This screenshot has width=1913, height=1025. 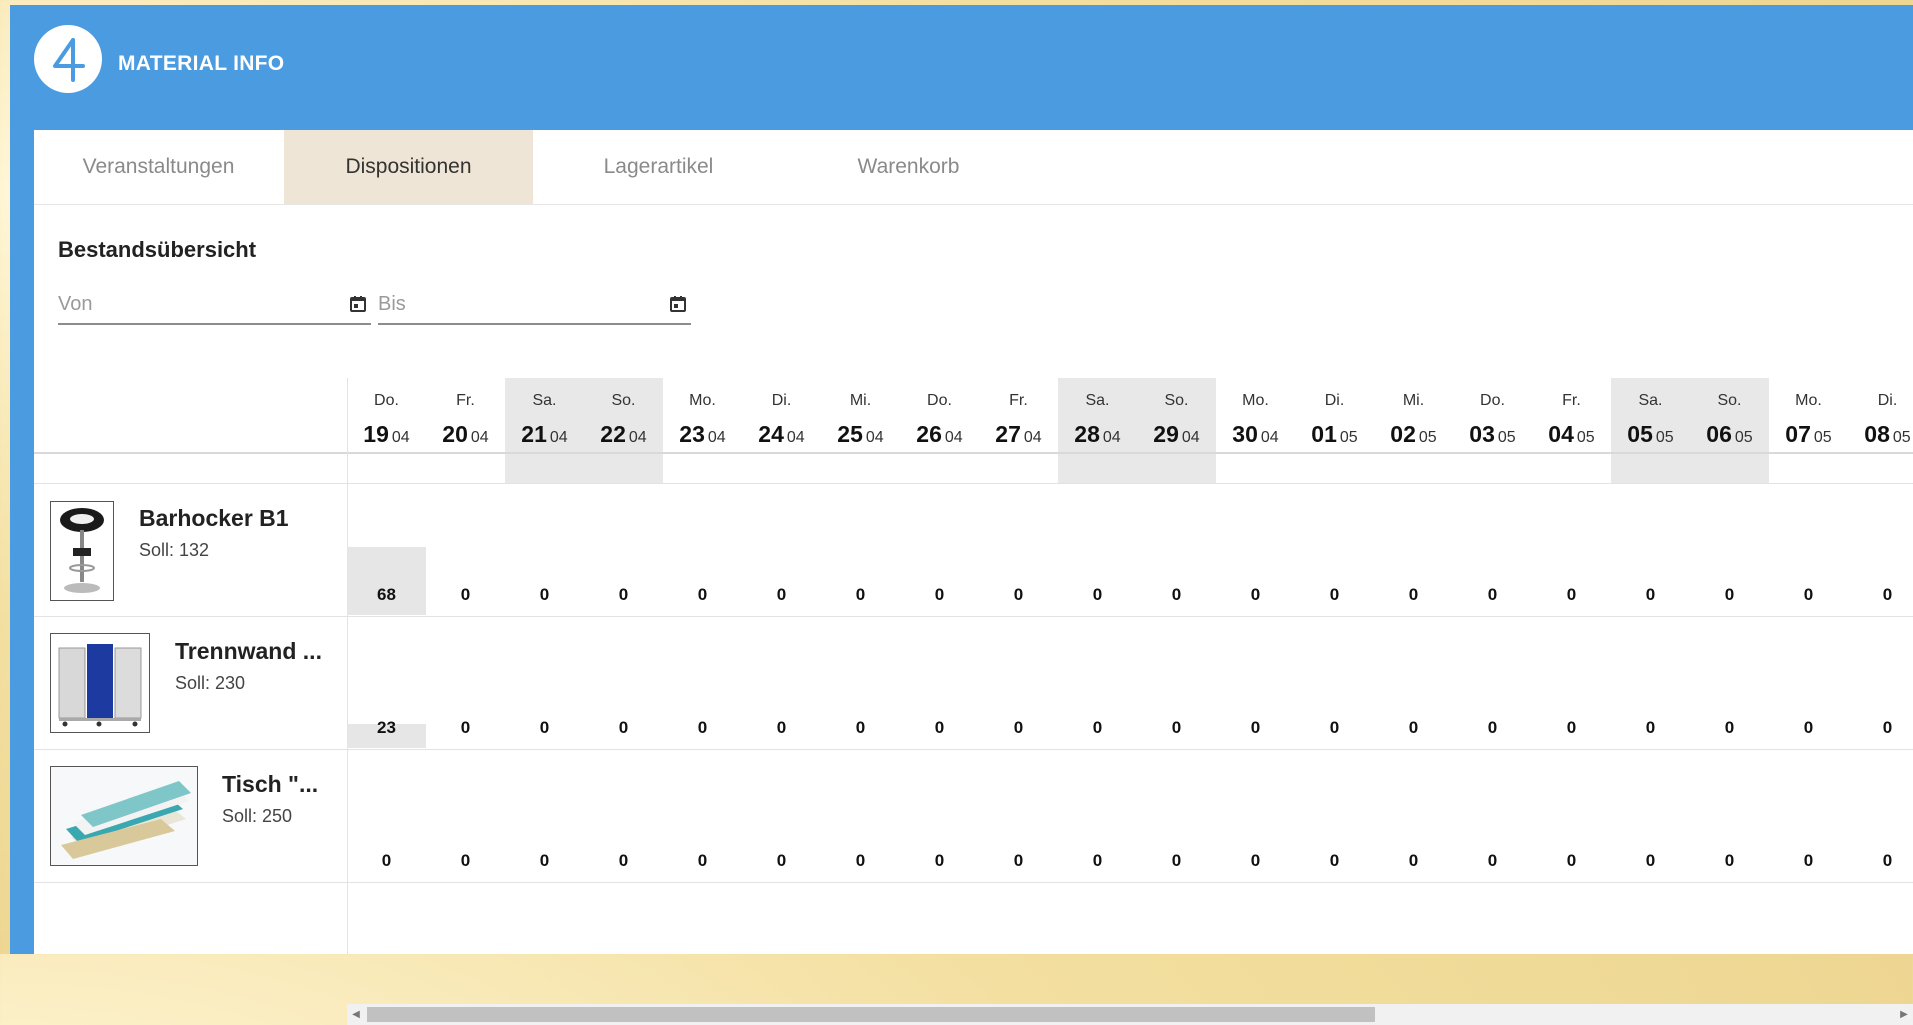 I want to click on date-label: 05 05, so click(x=1650, y=434).